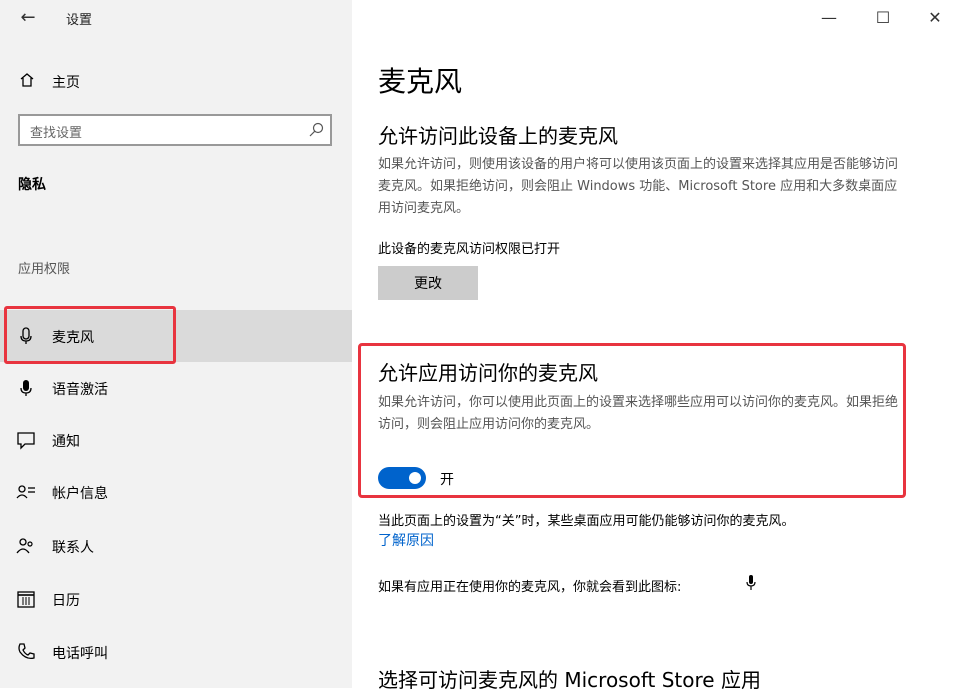  I want to click on sidebar-item-label: 联系人, so click(73, 548).